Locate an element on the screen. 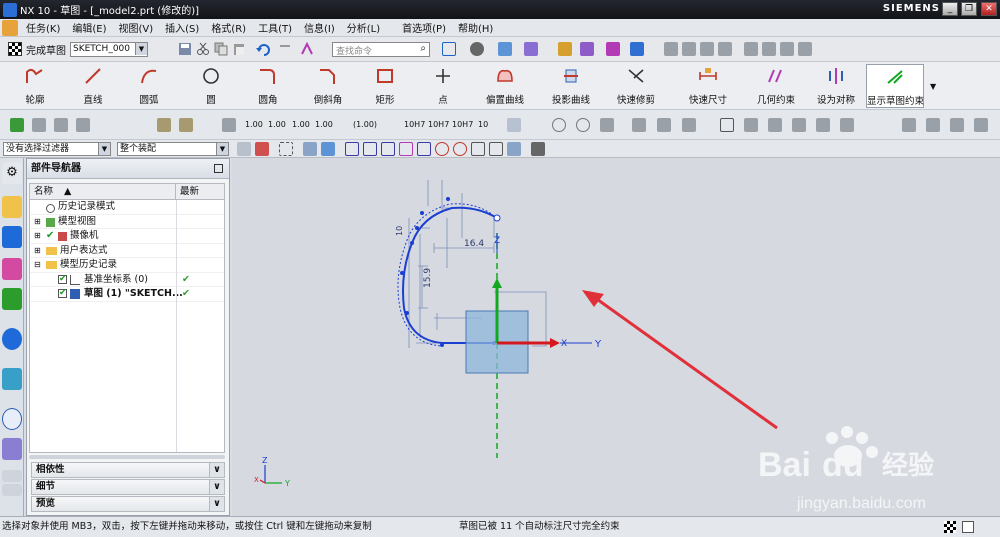 The image size is (1000, 537). menu-insert: 插入(S) is located at coordinates (182, 27).